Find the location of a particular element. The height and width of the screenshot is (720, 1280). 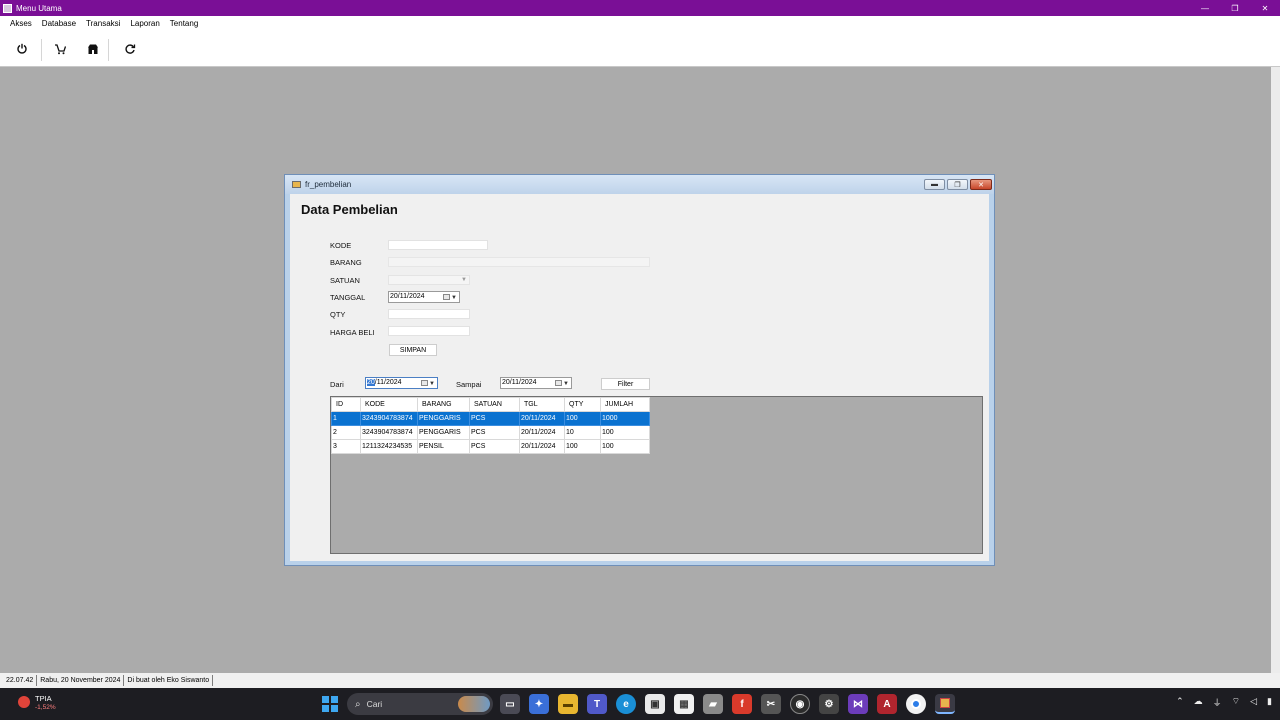

copilot-icon: ✦ is located at coordinates (539, 704).